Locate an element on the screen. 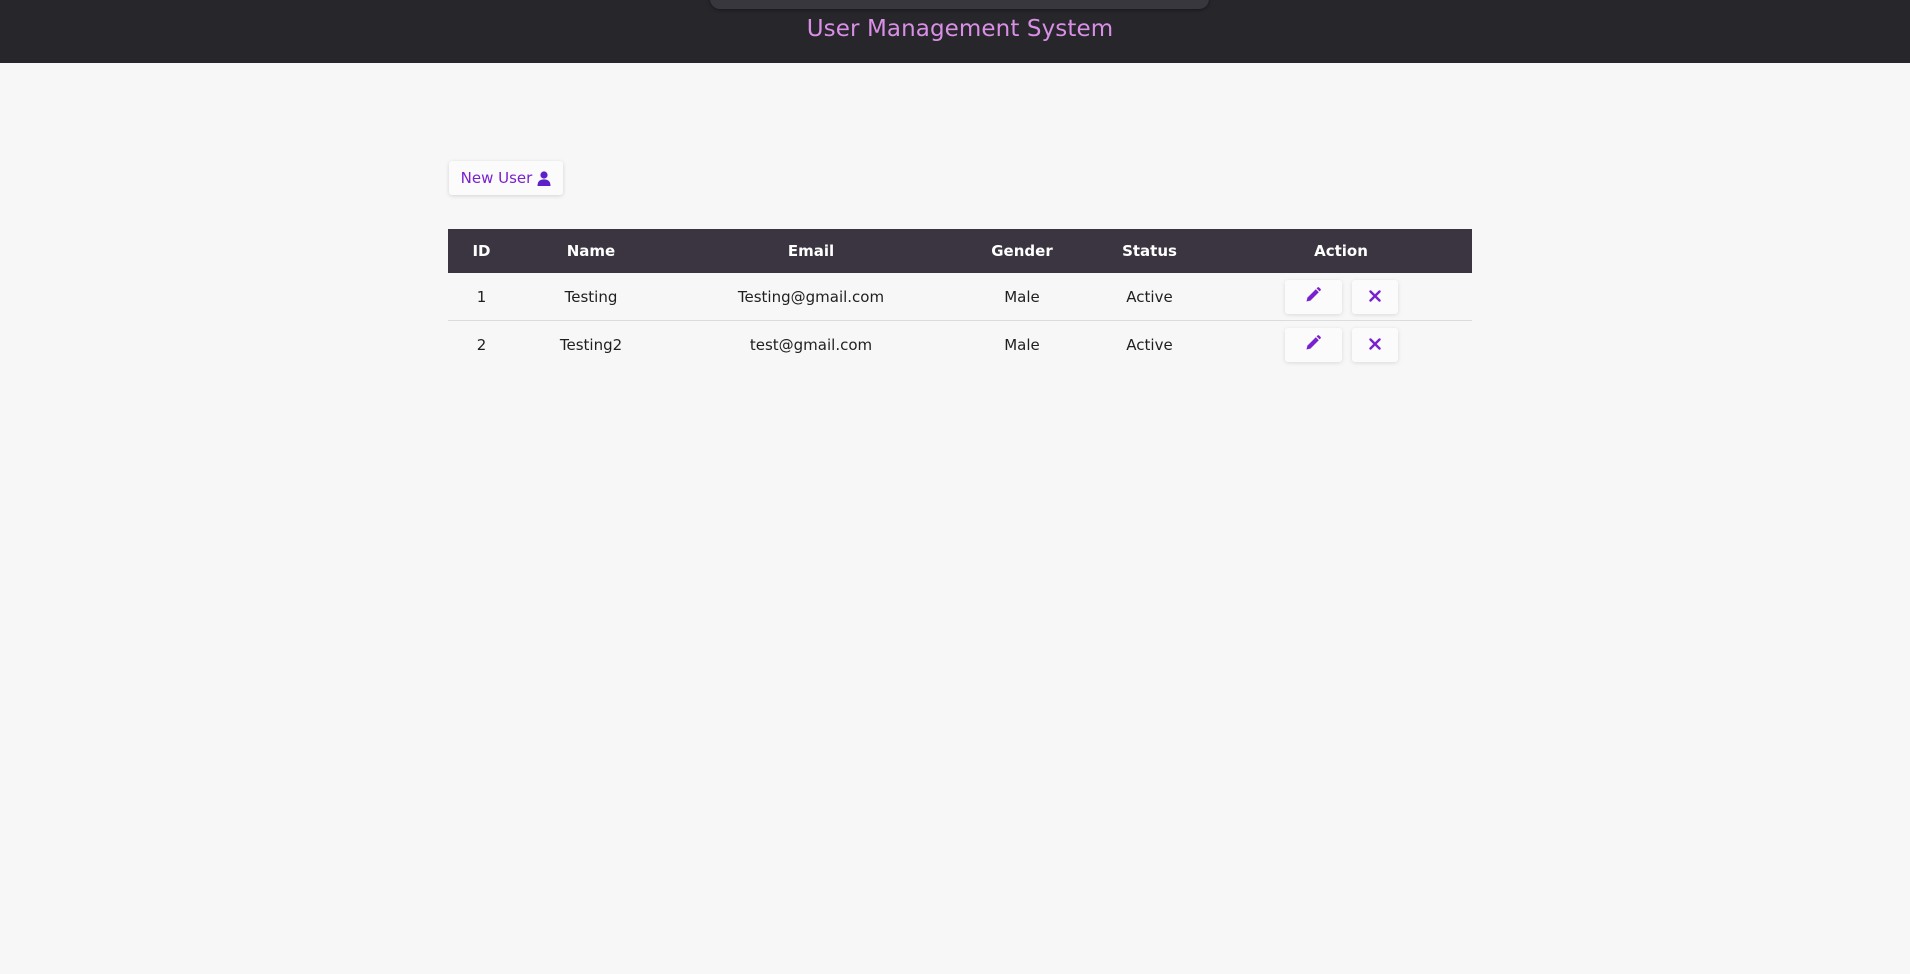  user-icon is located at coordinates (544, 178).